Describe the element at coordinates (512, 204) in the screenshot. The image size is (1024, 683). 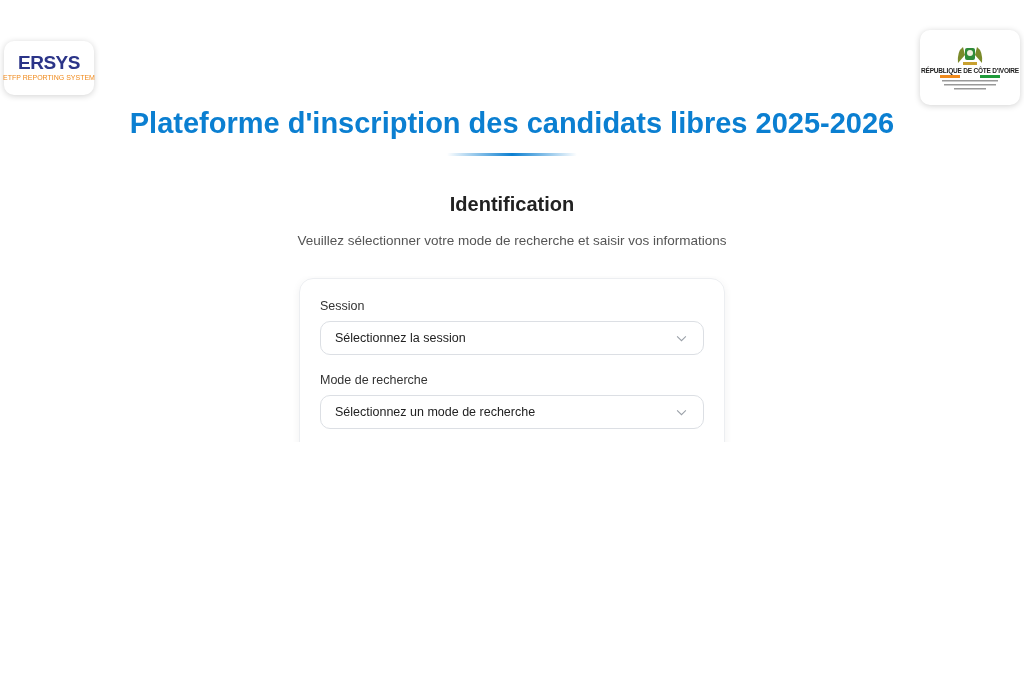
I see `section-heading: Identification` at that location.